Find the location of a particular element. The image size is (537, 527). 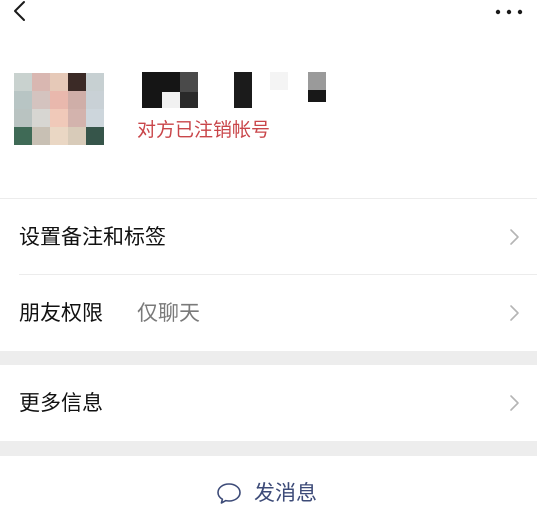

avatar is located at coordinates (59, 109).